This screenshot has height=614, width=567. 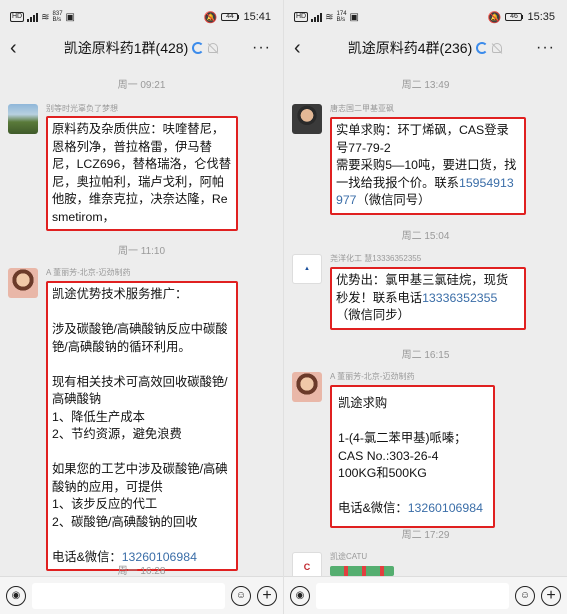 I want to click on chat-header: ‹ 凯途原料药4群(236) ···, so click(x=425, y=48).